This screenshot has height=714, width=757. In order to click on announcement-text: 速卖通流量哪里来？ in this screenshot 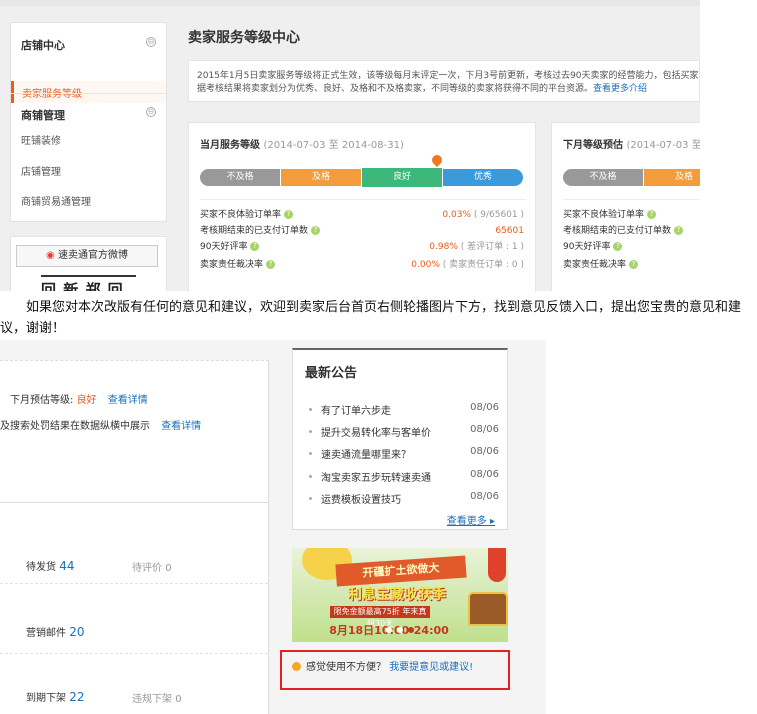, I will do `click(366, 455)`.